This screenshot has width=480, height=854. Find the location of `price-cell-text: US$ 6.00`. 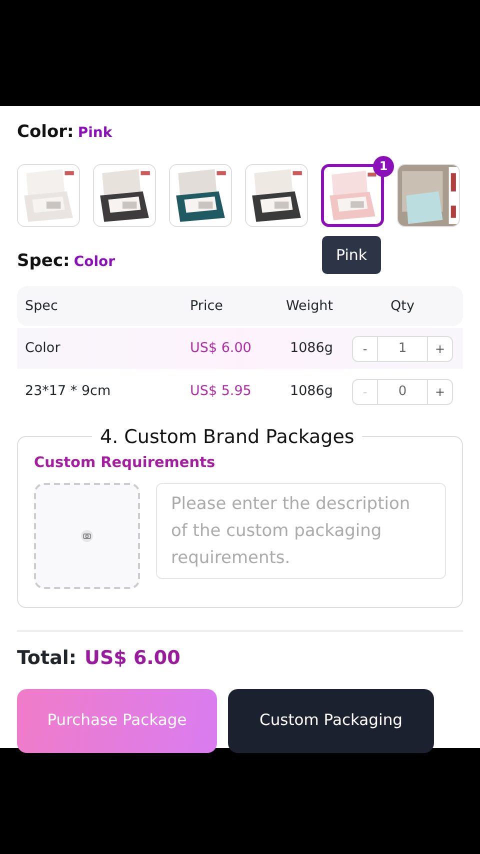

price-cell-text: US$ 6.00 is located at coordinates (221, 348).